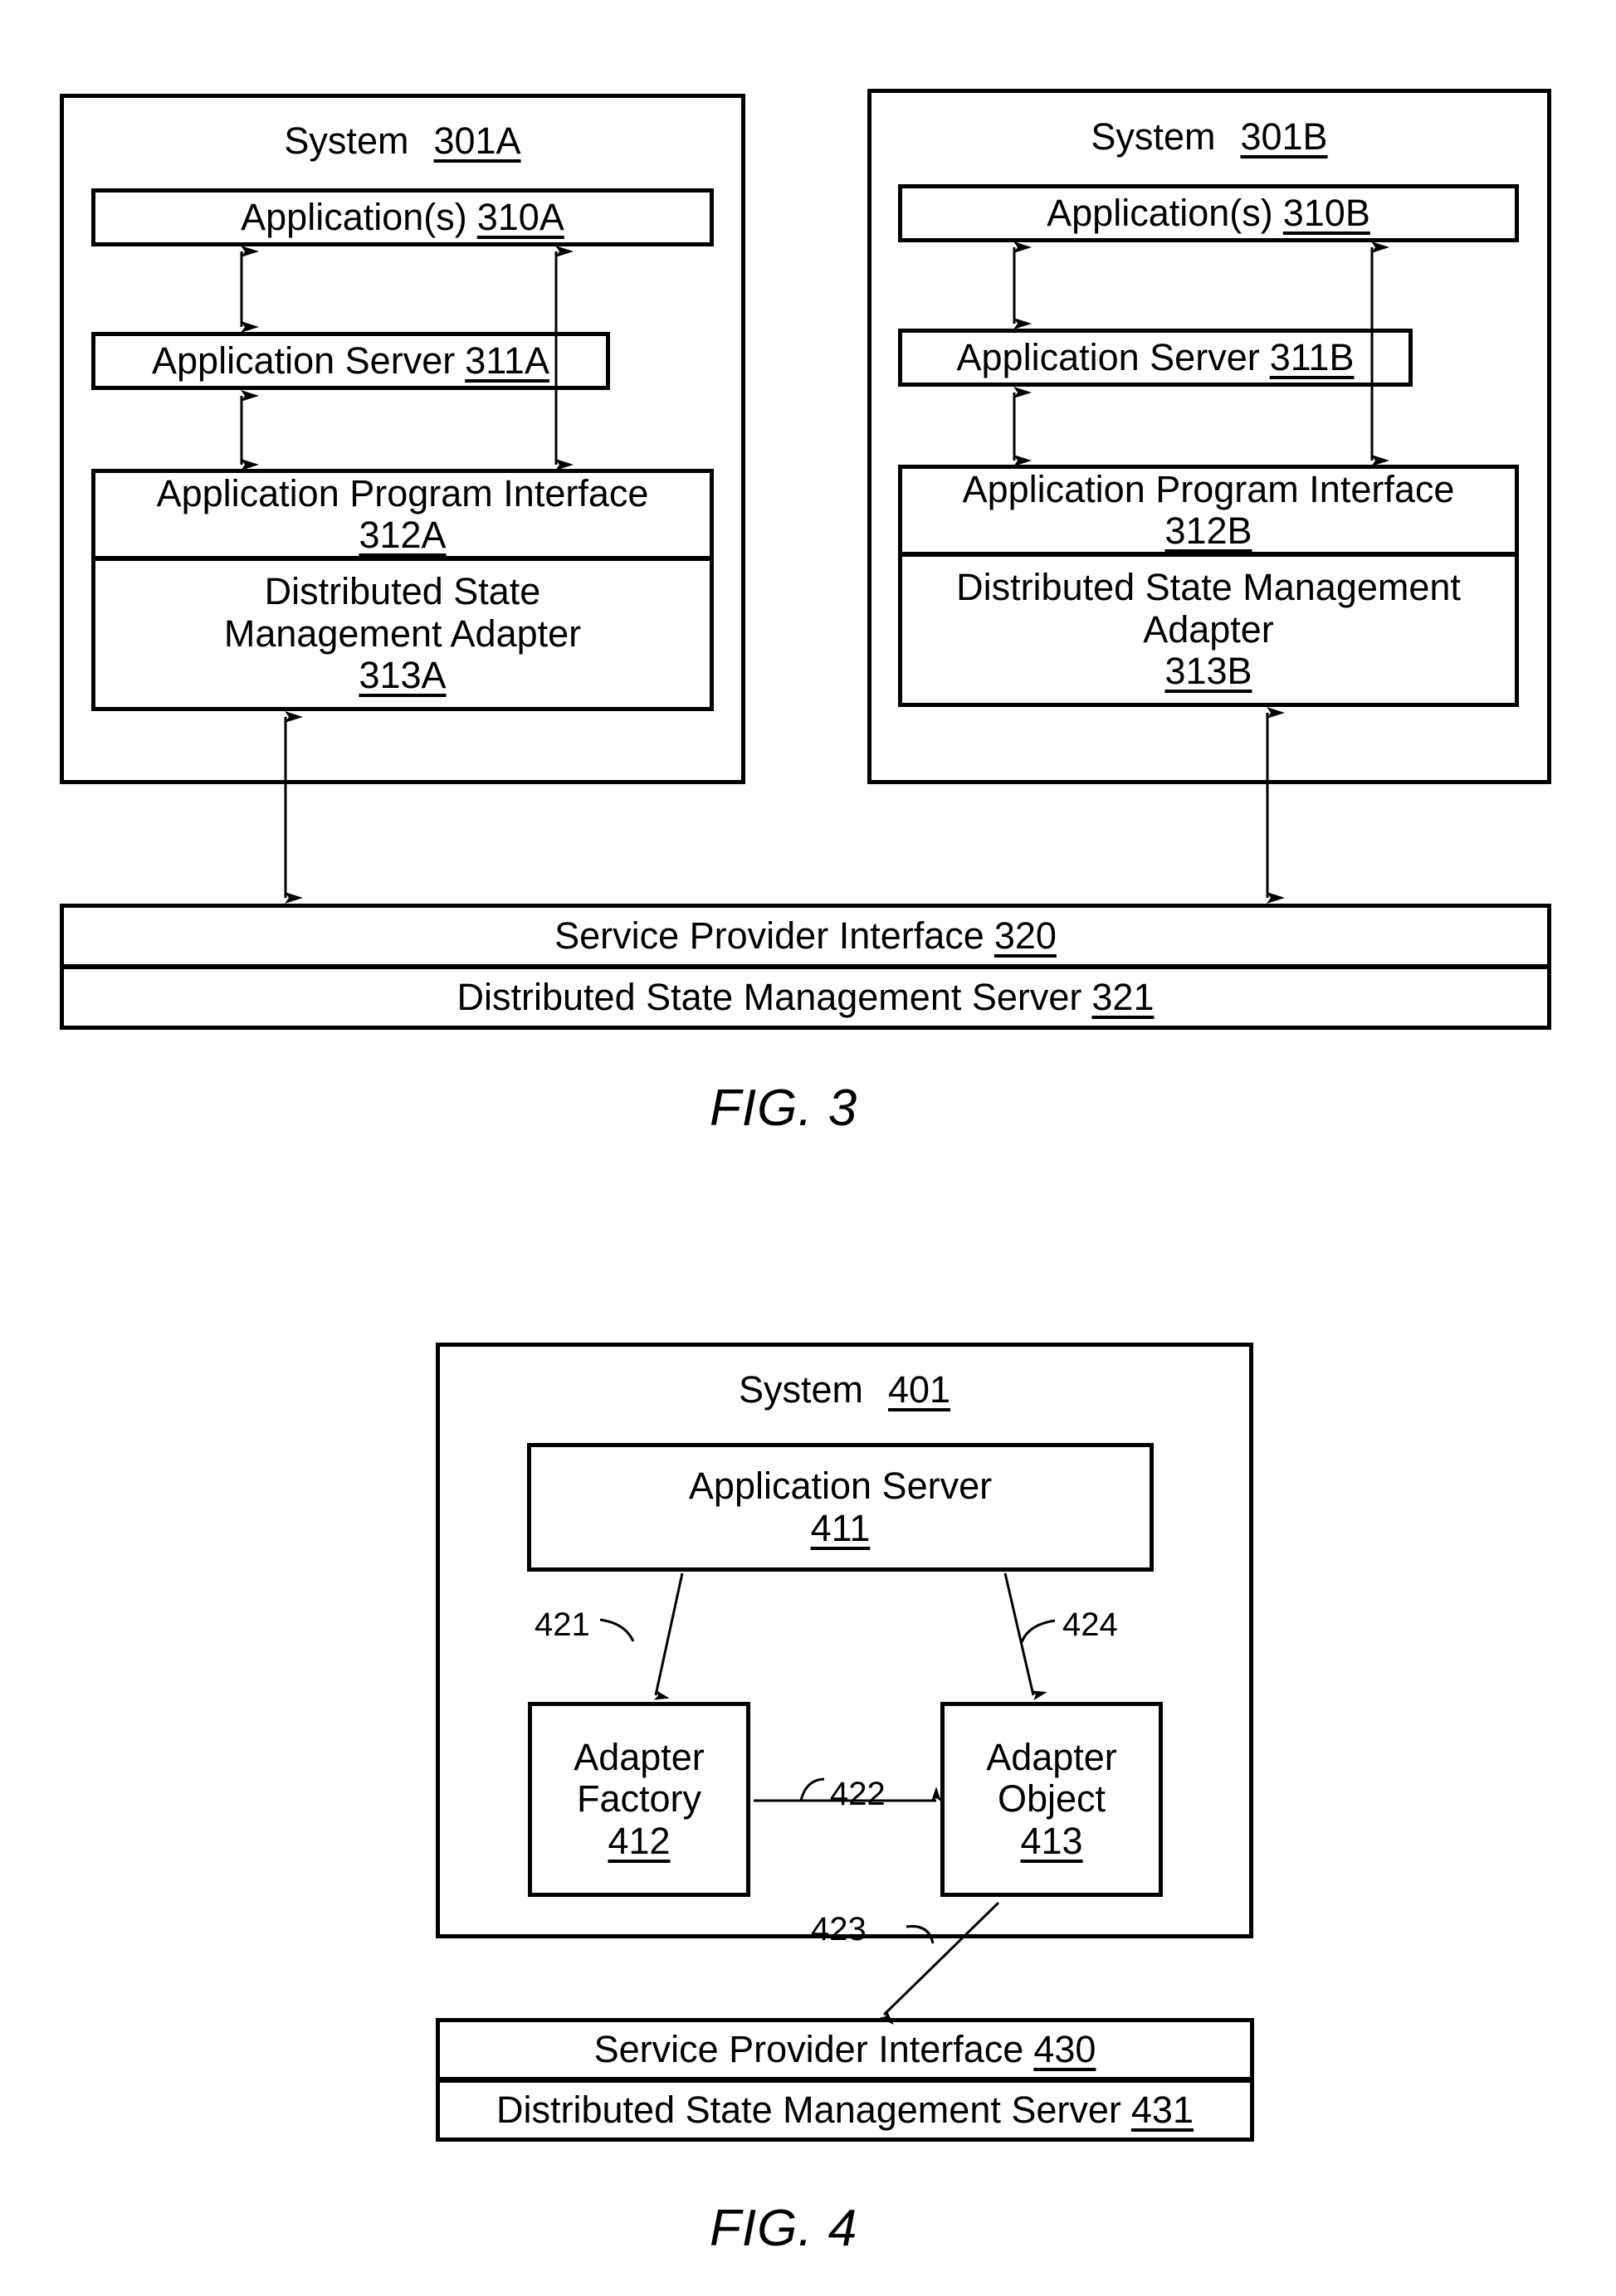 This screenshot has height=2296, width=1616. What do you see at coordinates (520, 216) in the screenshot?
I see `applications-310a-ref: 310A` at bounding box center [520, 216].